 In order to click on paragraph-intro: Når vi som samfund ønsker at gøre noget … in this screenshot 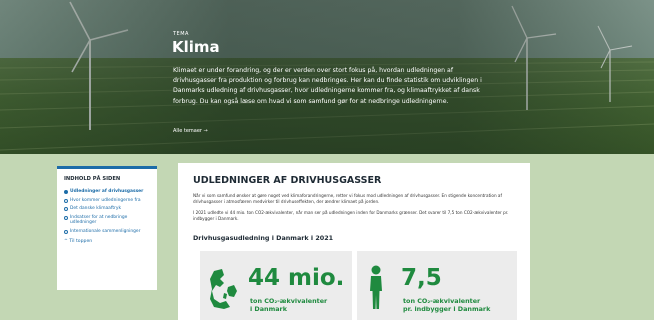, I will do `click(347, 199)`.